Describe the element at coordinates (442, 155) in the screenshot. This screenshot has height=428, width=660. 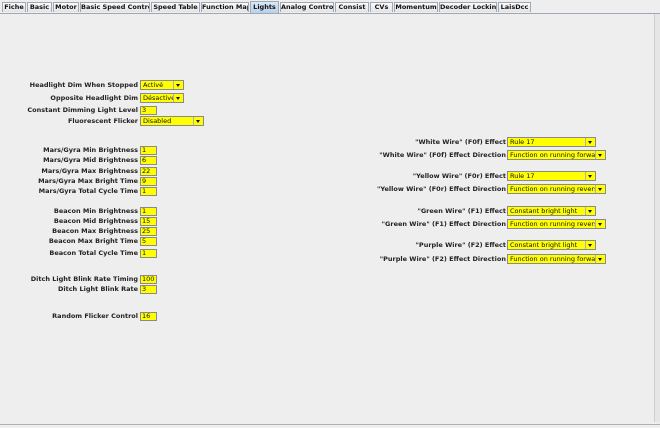
I see `white-wire-direction-label: "White Wire" (F0f) Effect Direction` at that location.